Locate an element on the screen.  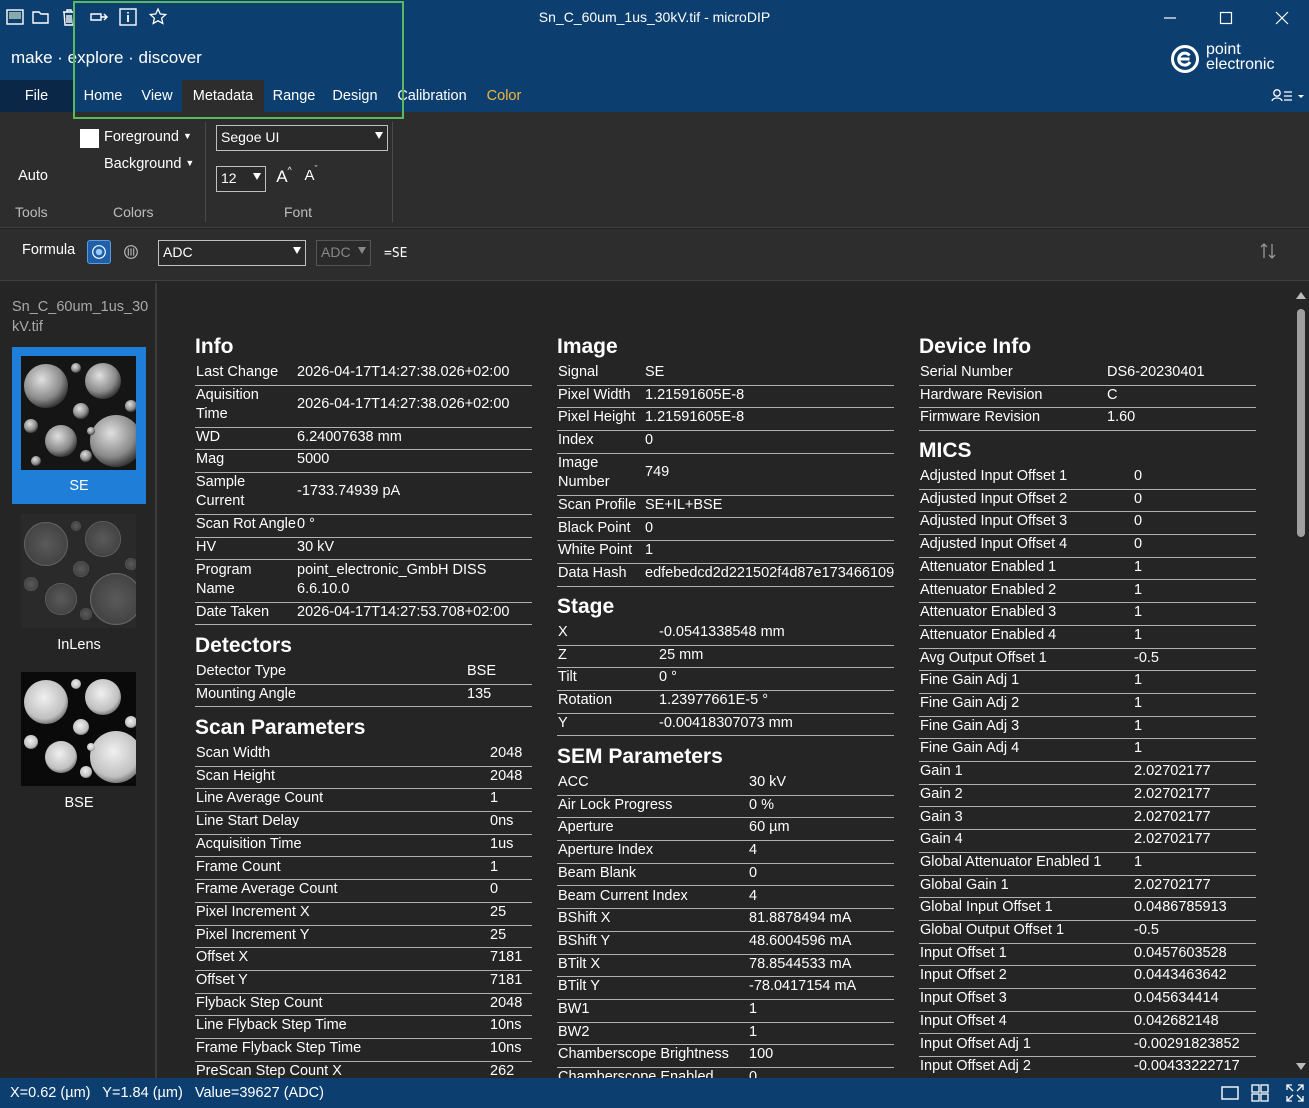
device-key: Hardware Revision is located at coordinates (981, 394).